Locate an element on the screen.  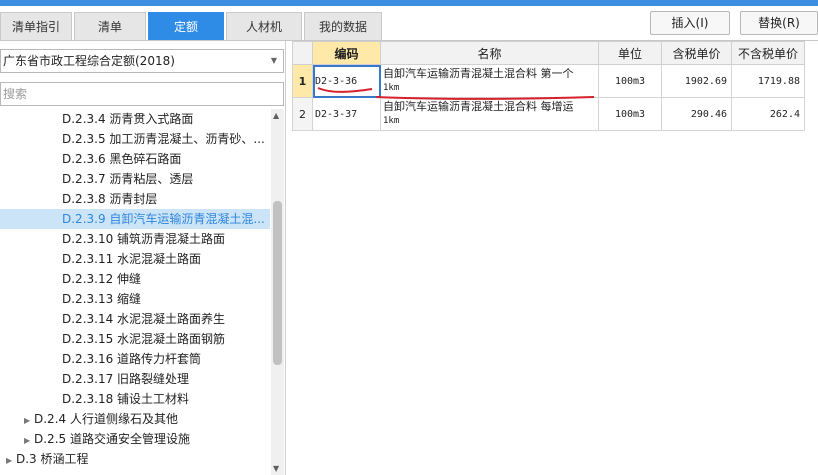
tree-item: D.2.3.14 水泥混凝土路面养生 is located at coordinates (135, 319).